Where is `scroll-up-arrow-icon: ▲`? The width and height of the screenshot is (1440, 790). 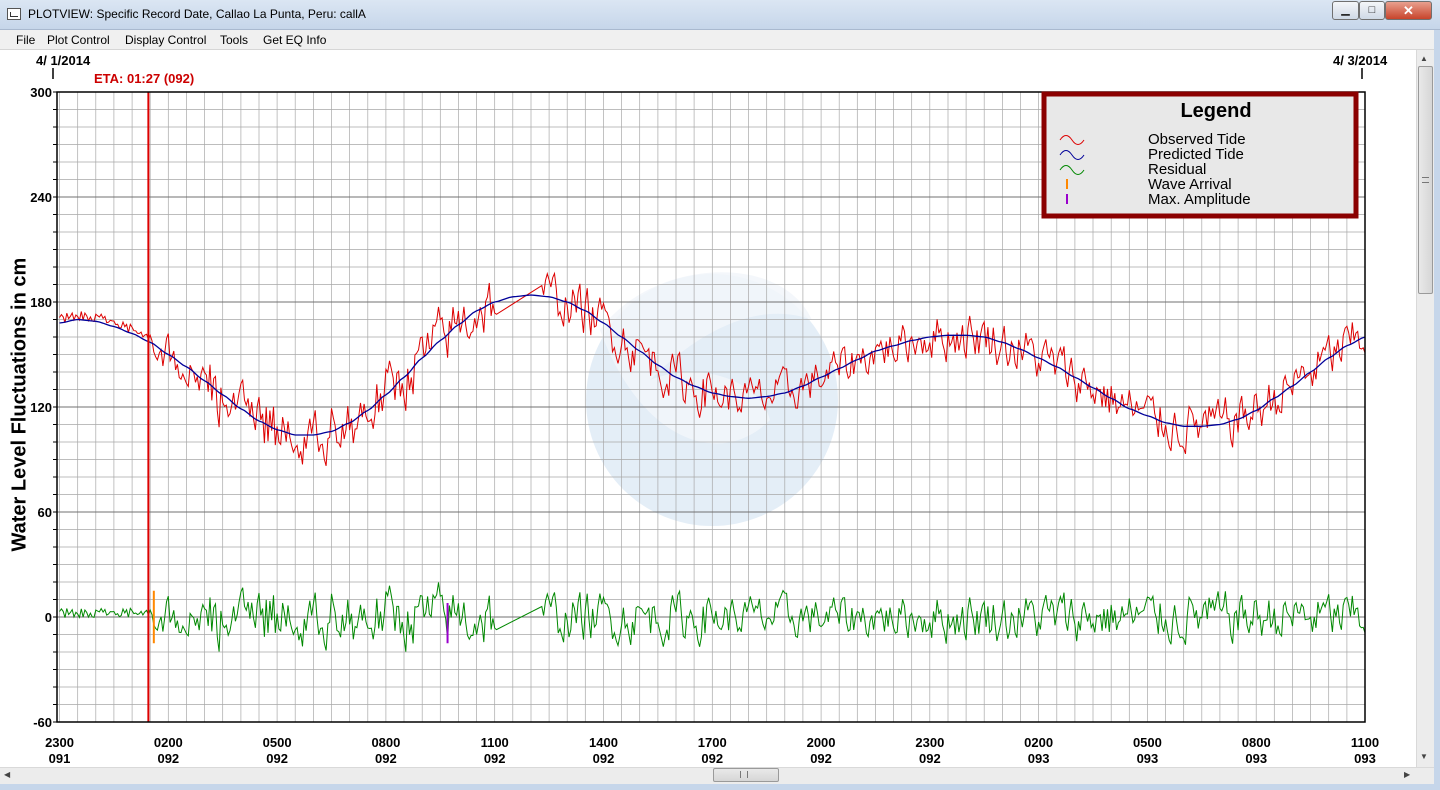
scroll-up-arrow-icon: ▲ is located at coordinates (1424, 58).